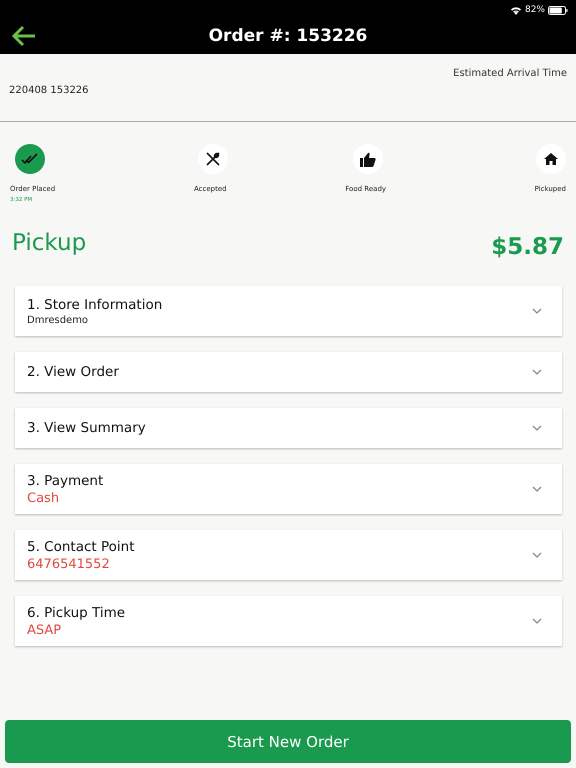 The height and width of the screenshot is (768, 576). What do you see at coordinates (516, 10) in the screenshot?
I see `wifi-icon` at bounding box center [516, 10].